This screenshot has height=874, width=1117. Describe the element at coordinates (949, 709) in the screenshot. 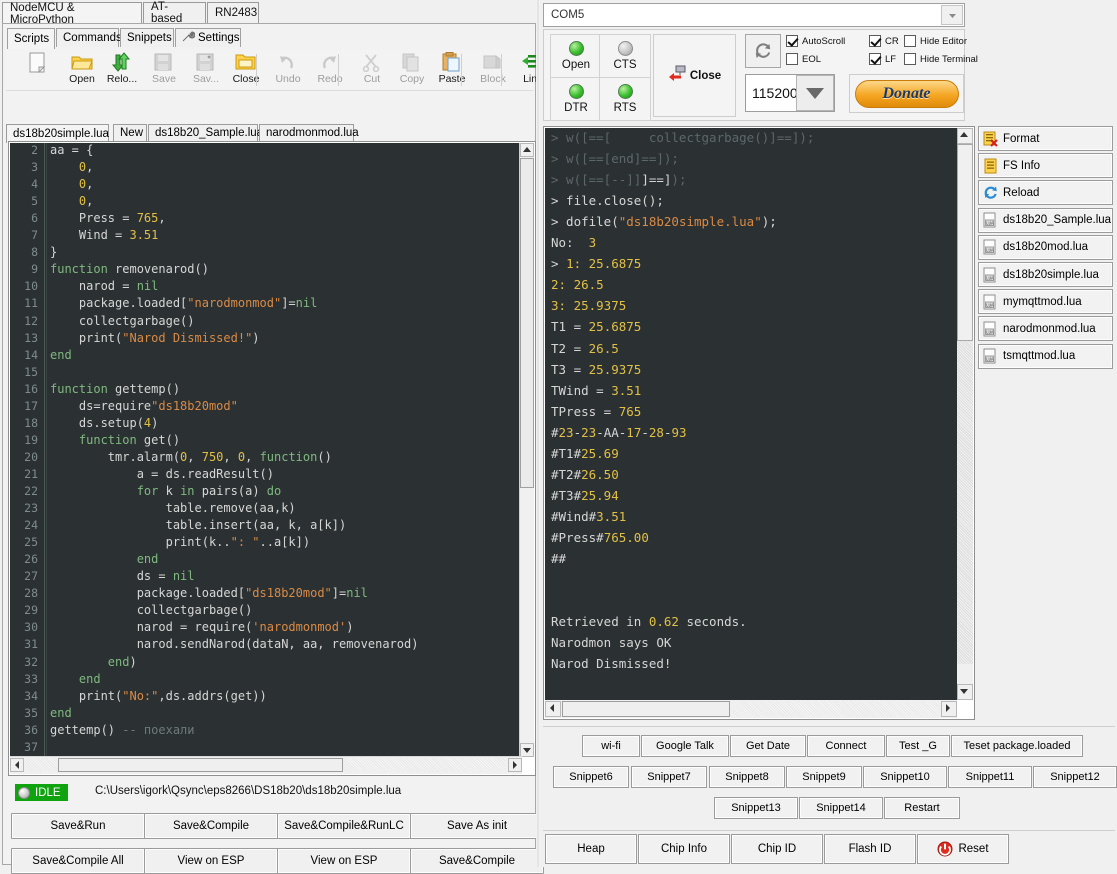

I see `terminal-scroll-right-arrow` at that location.